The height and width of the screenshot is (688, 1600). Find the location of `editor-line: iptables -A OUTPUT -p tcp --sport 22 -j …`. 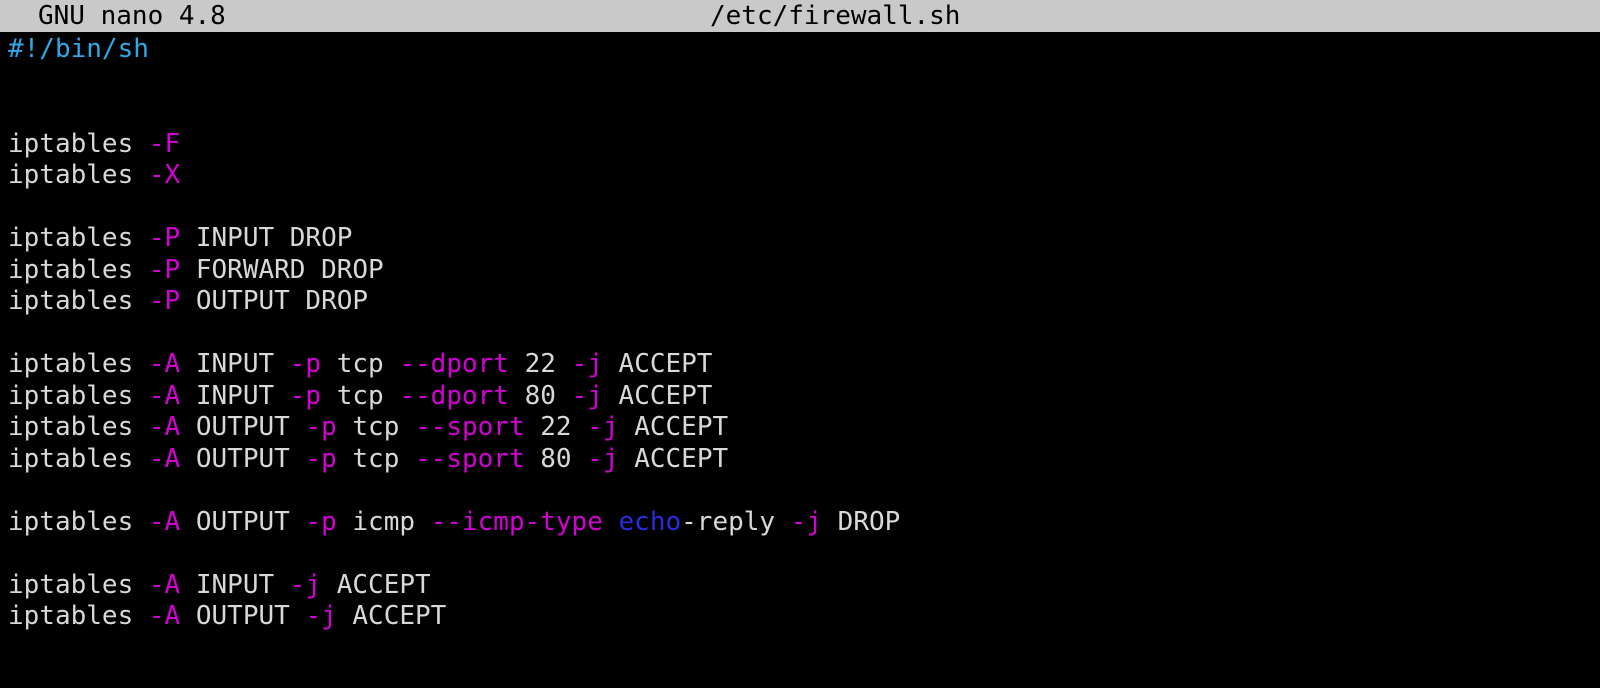

editor-line: iptables -A OUTPUT -p tcp --sport 22 -j … is located at coordinates (800, 428).